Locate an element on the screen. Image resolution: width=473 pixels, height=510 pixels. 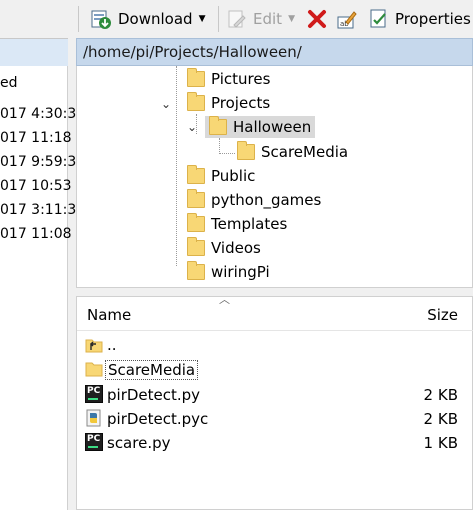
edit-button: Edit ▼ is located at coordinates (260, 19).